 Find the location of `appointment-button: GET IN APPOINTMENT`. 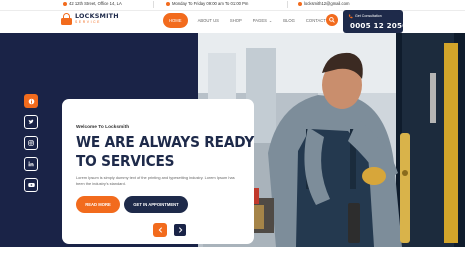

appointment-button: GET IN APPOINTMENT is located at coordinates (156, 204).